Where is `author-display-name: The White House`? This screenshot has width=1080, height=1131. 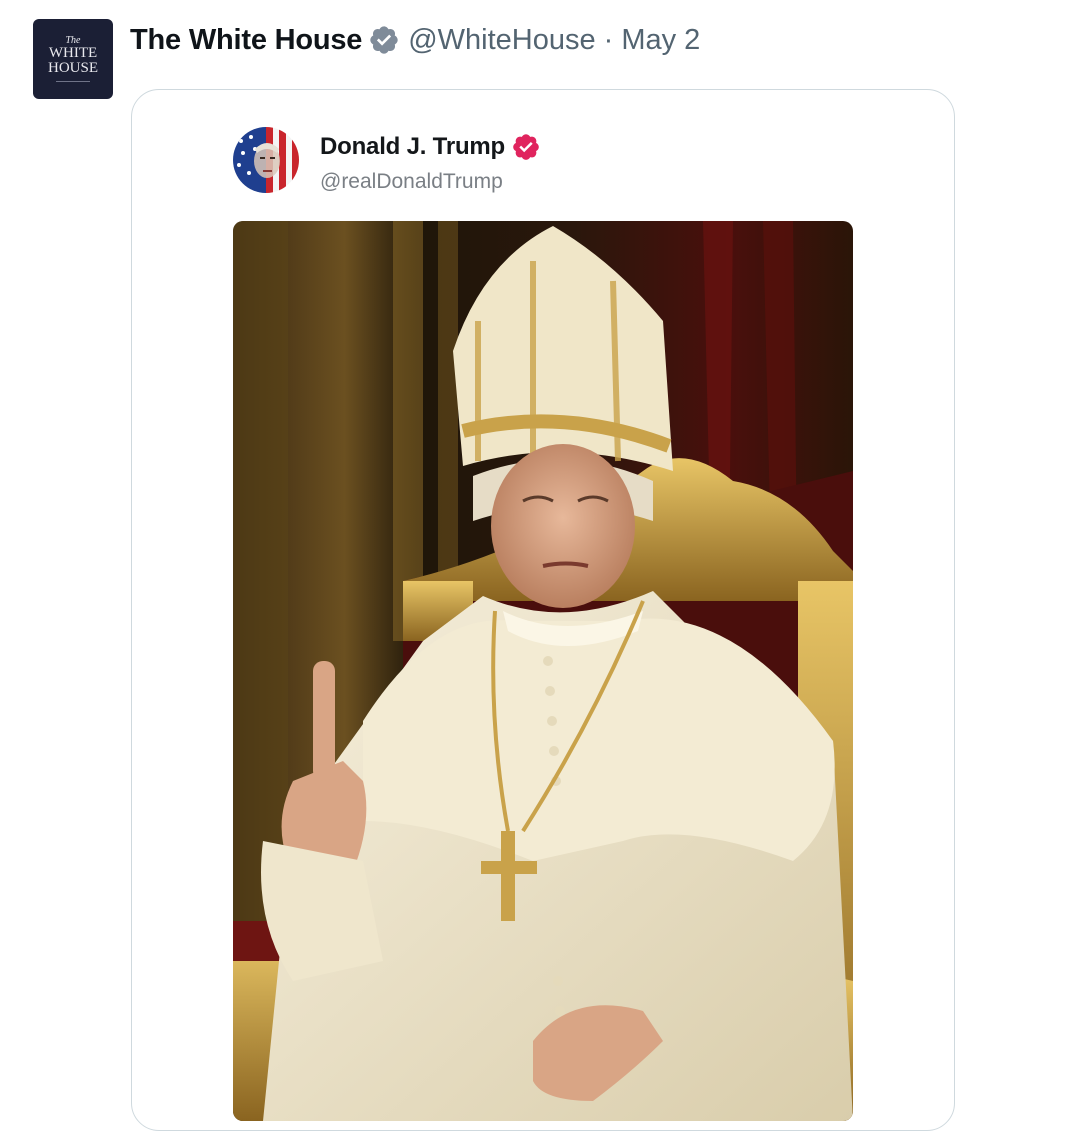 author-display-name: The White House is located at coordinates (246, 40).